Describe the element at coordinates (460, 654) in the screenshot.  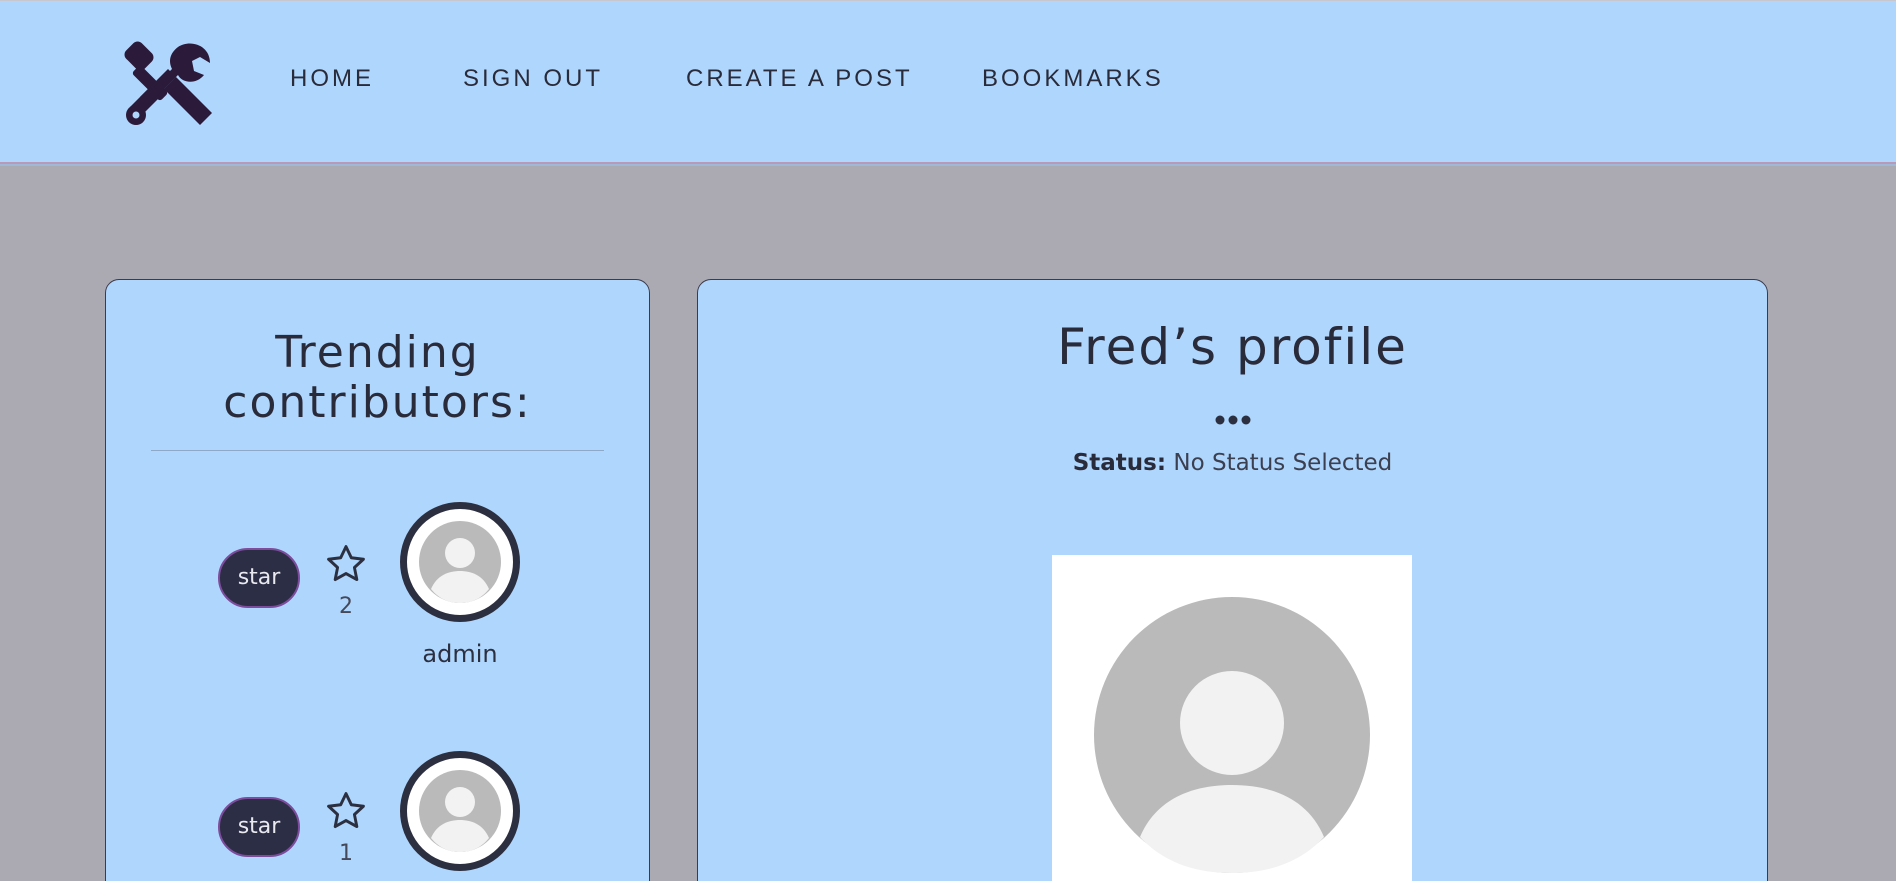
I see `contributor-name: admin` at that location.